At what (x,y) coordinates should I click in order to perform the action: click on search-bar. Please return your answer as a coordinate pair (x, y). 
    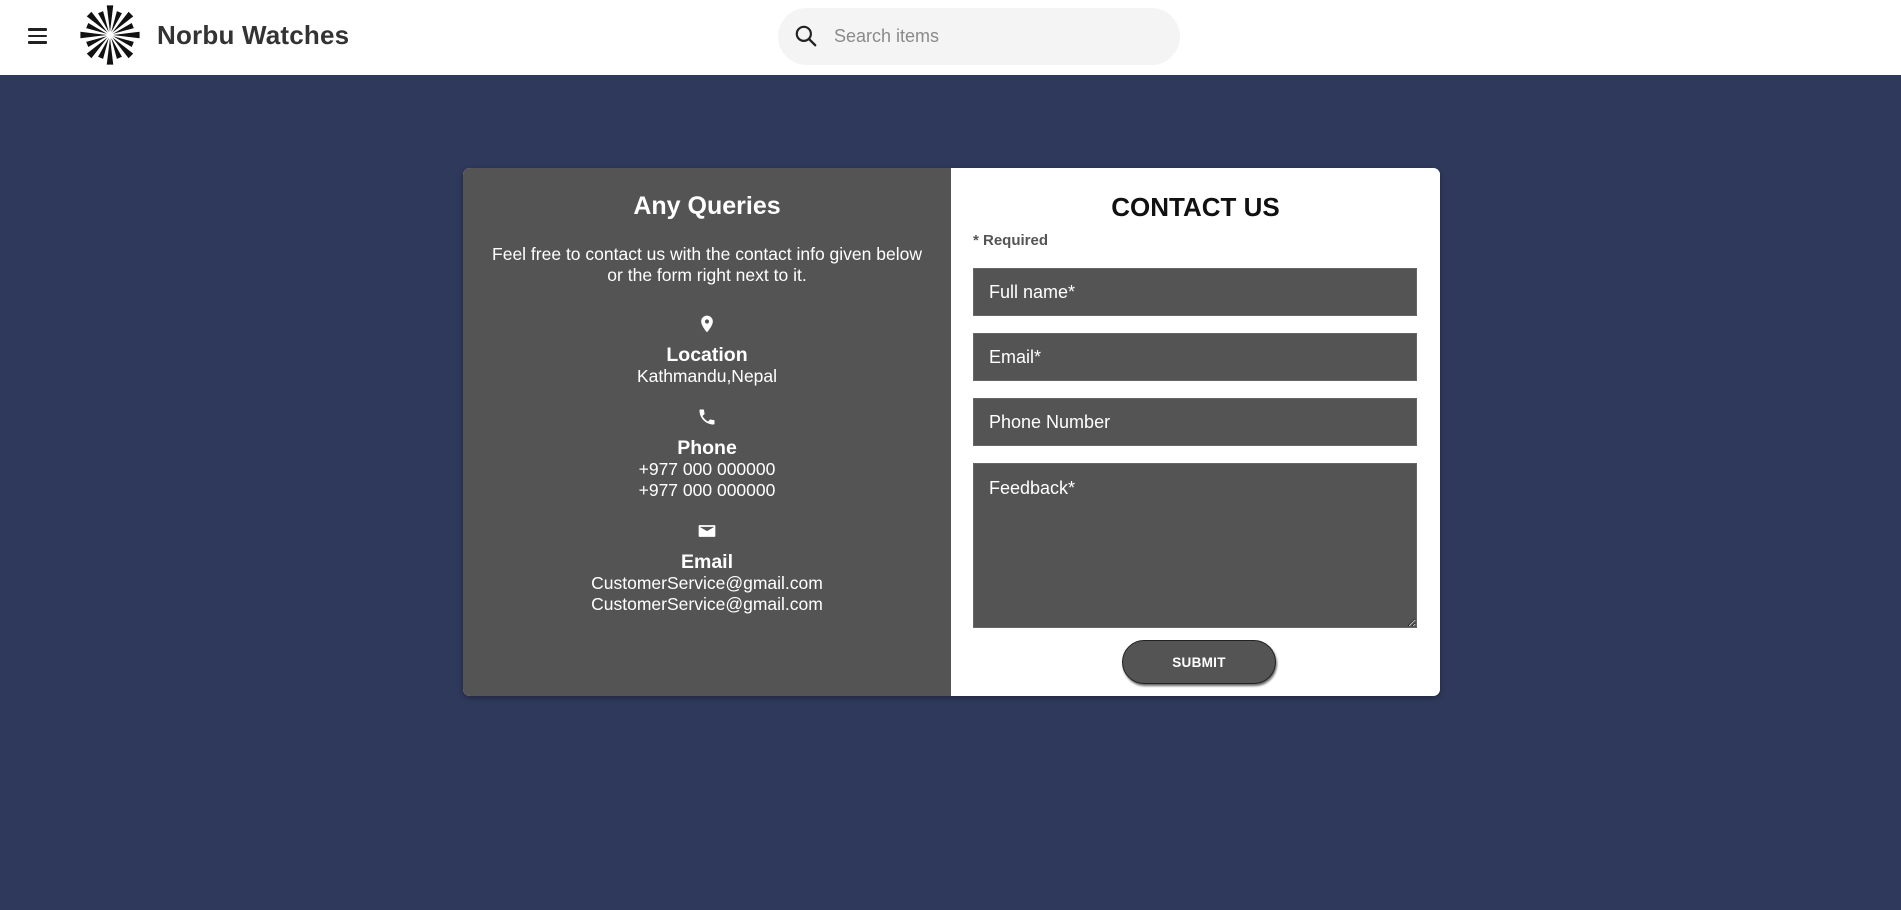
    Looking at the image, I should click on (979, 36).